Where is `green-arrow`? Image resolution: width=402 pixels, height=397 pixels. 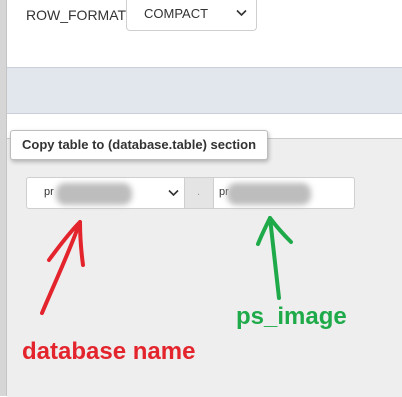
green-arrow is located at coordinates (274, 258).